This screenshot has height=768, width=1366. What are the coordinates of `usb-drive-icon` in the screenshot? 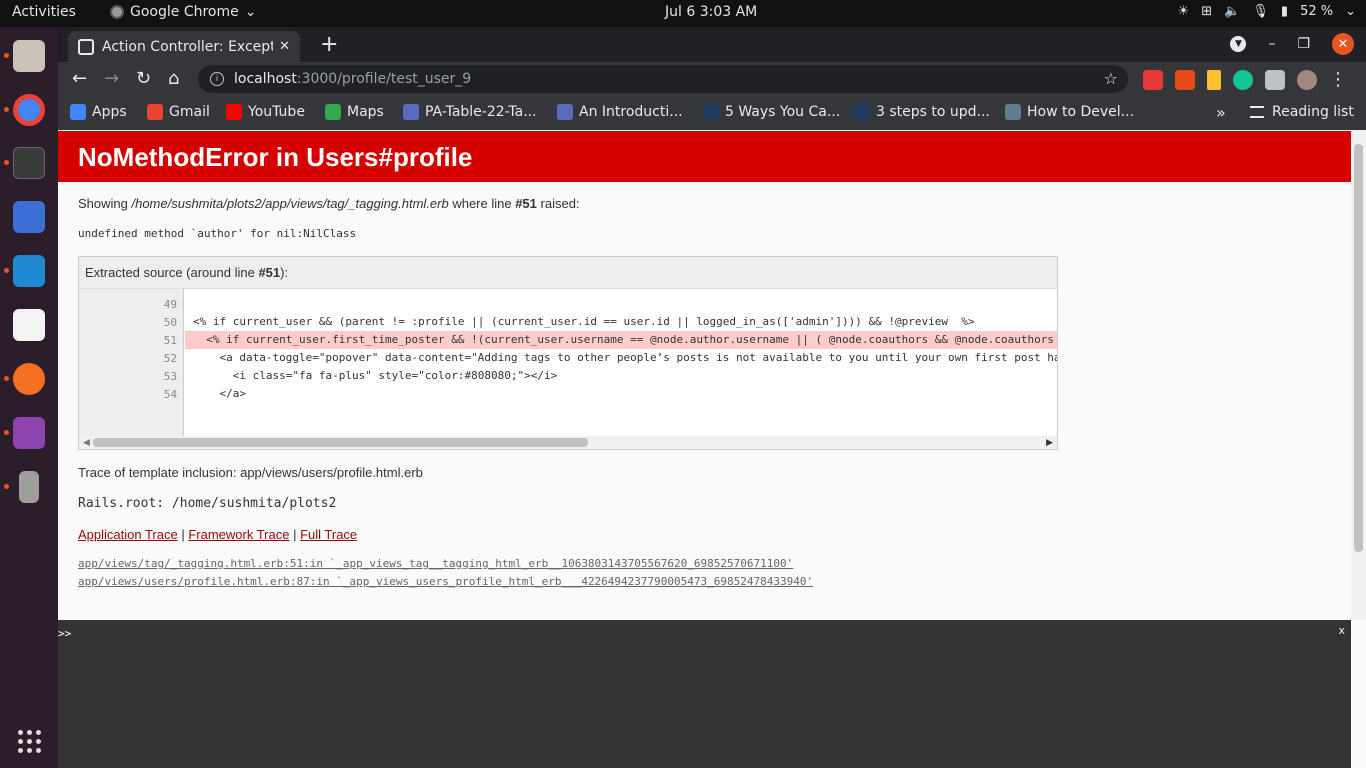 It's located at (29, 487).